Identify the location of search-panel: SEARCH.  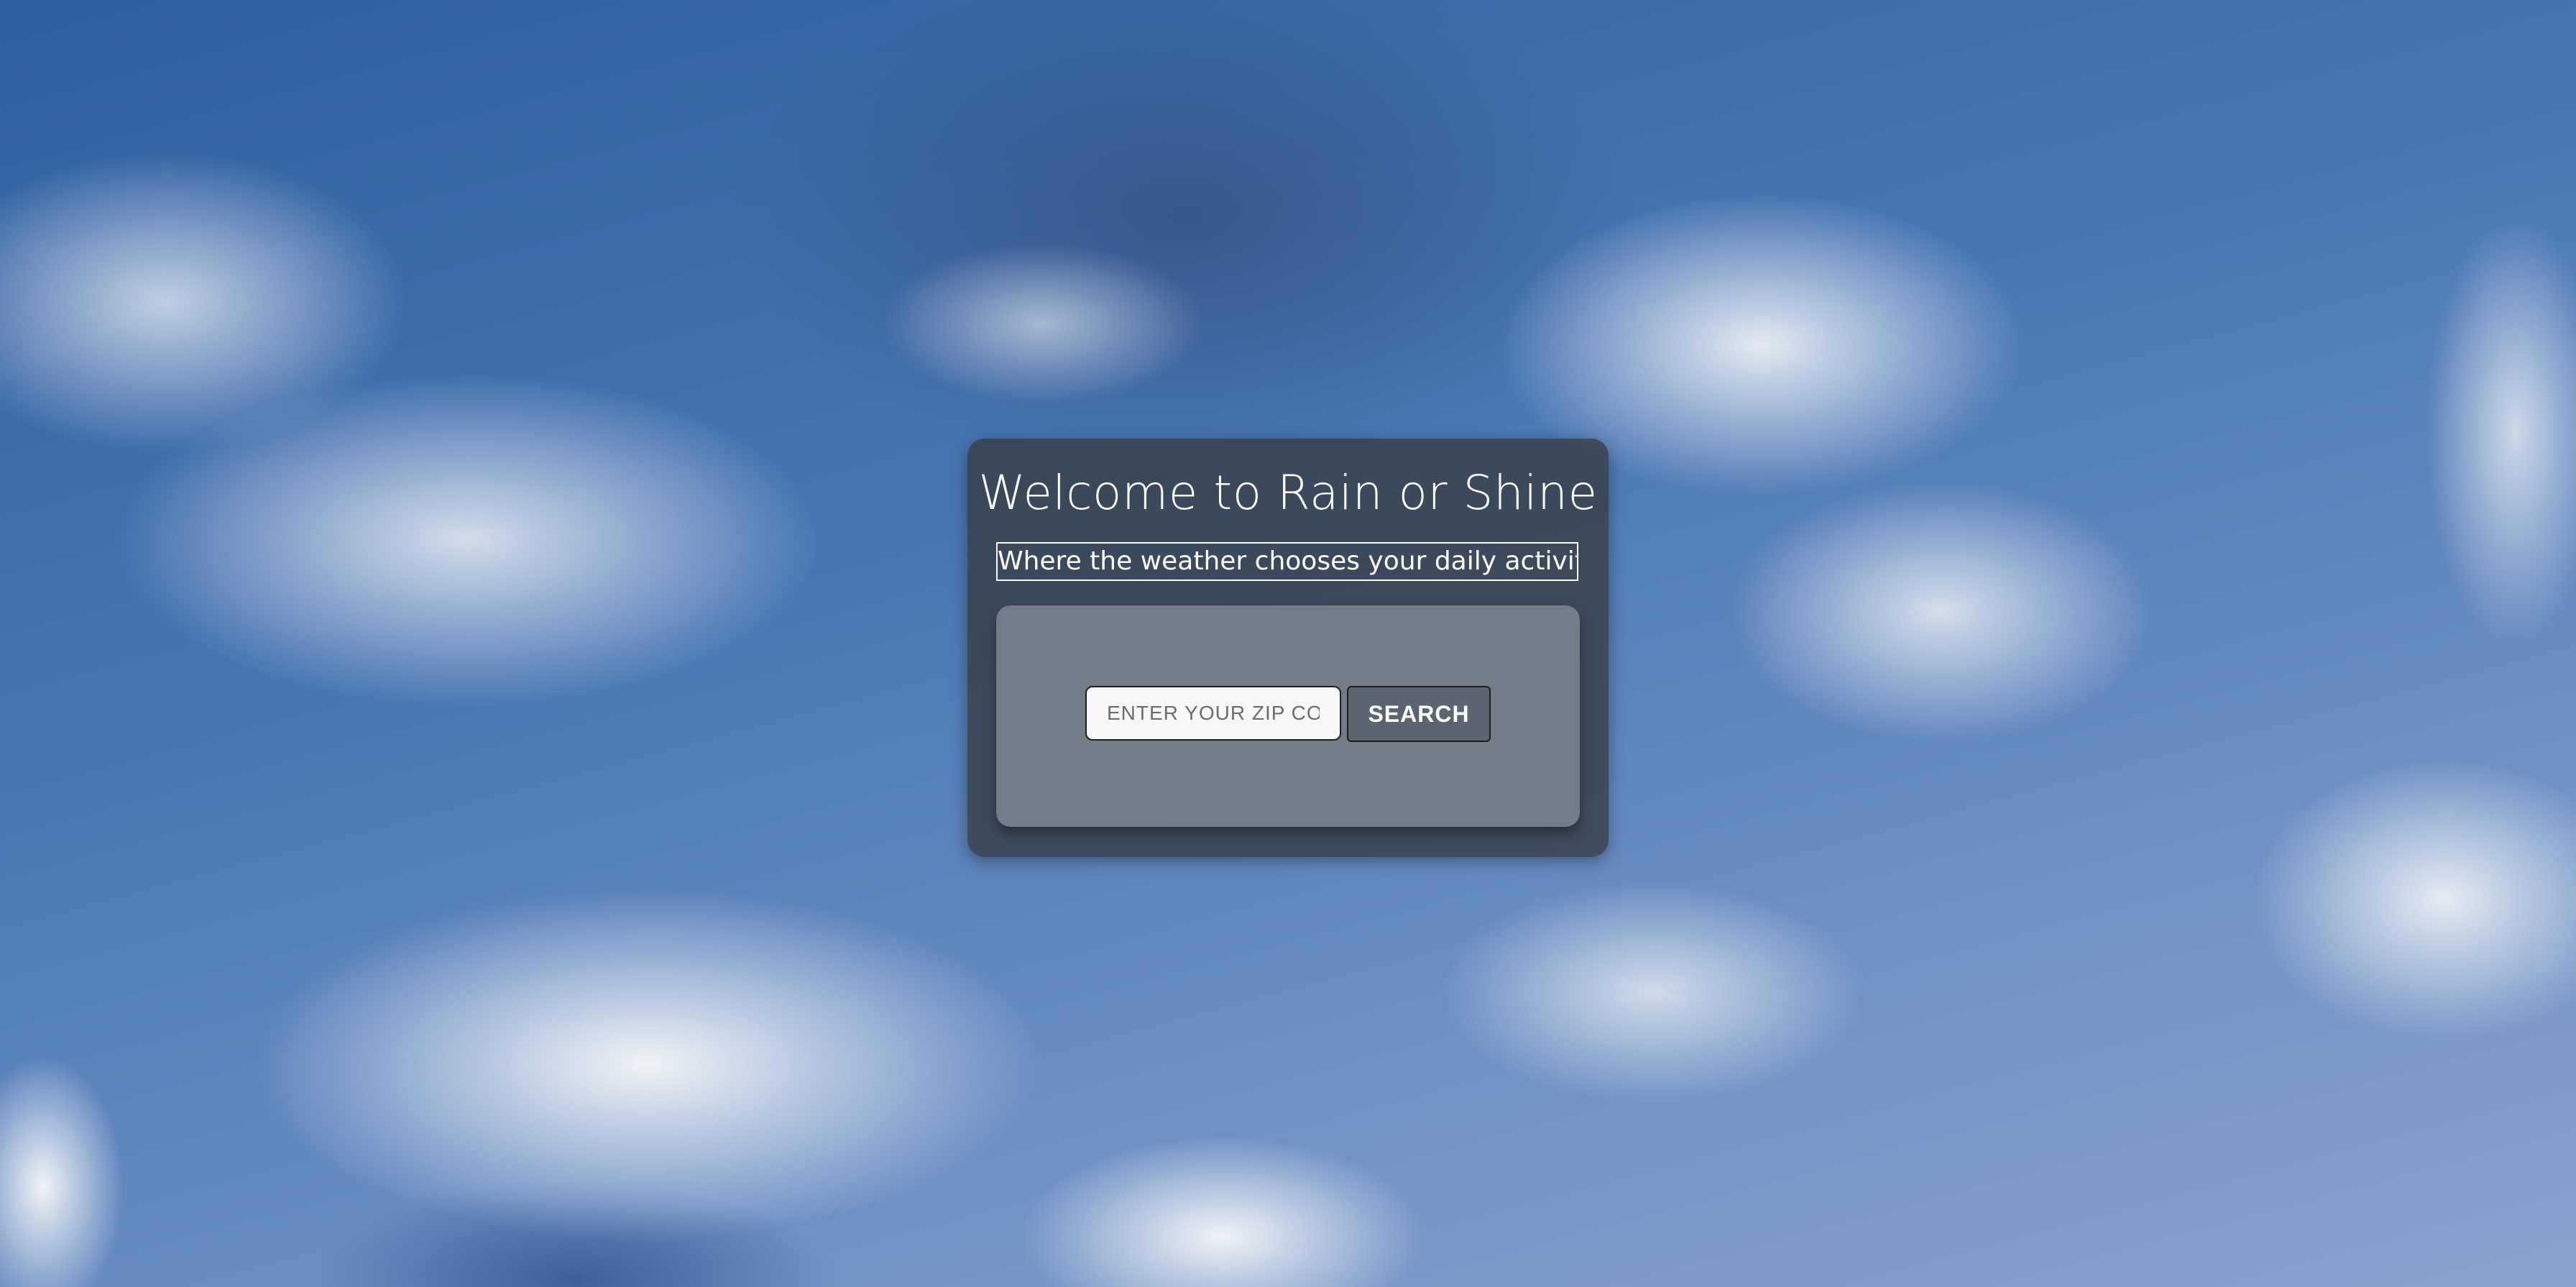
(1288, 716).